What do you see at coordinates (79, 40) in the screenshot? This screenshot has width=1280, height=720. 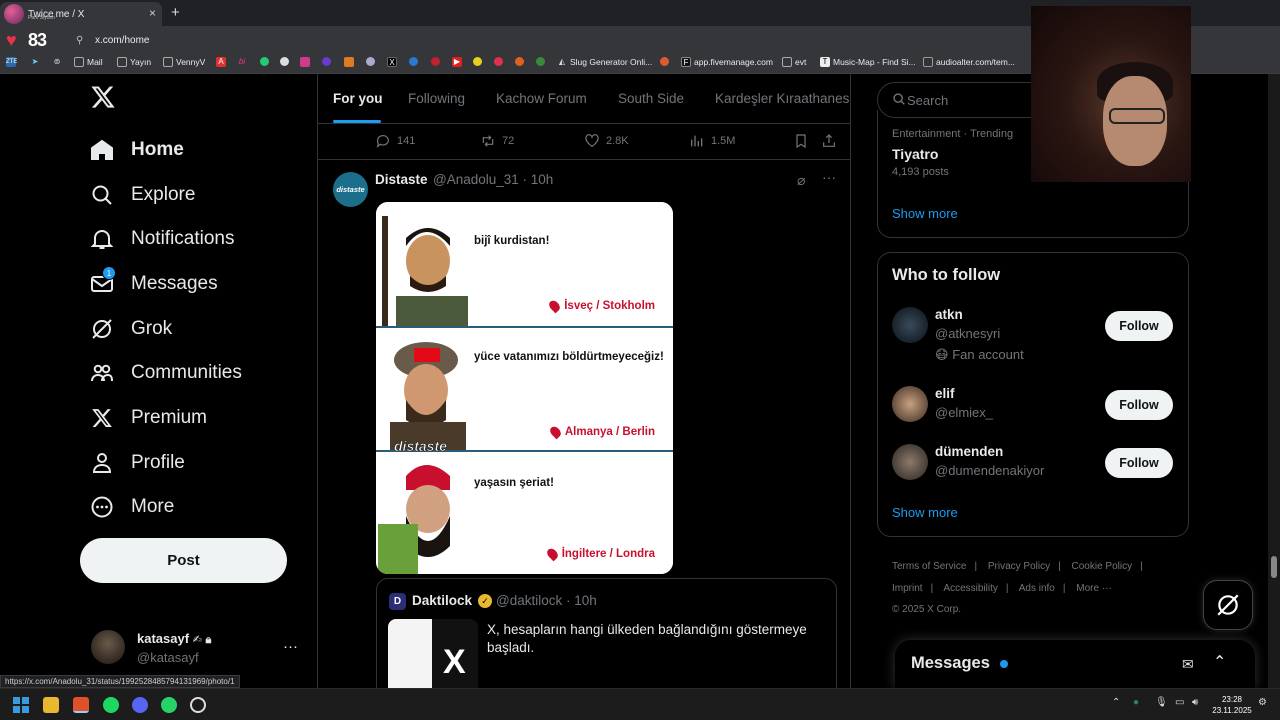 I see `site-settings-icon: ⚲` at bounding box center [79, 40].